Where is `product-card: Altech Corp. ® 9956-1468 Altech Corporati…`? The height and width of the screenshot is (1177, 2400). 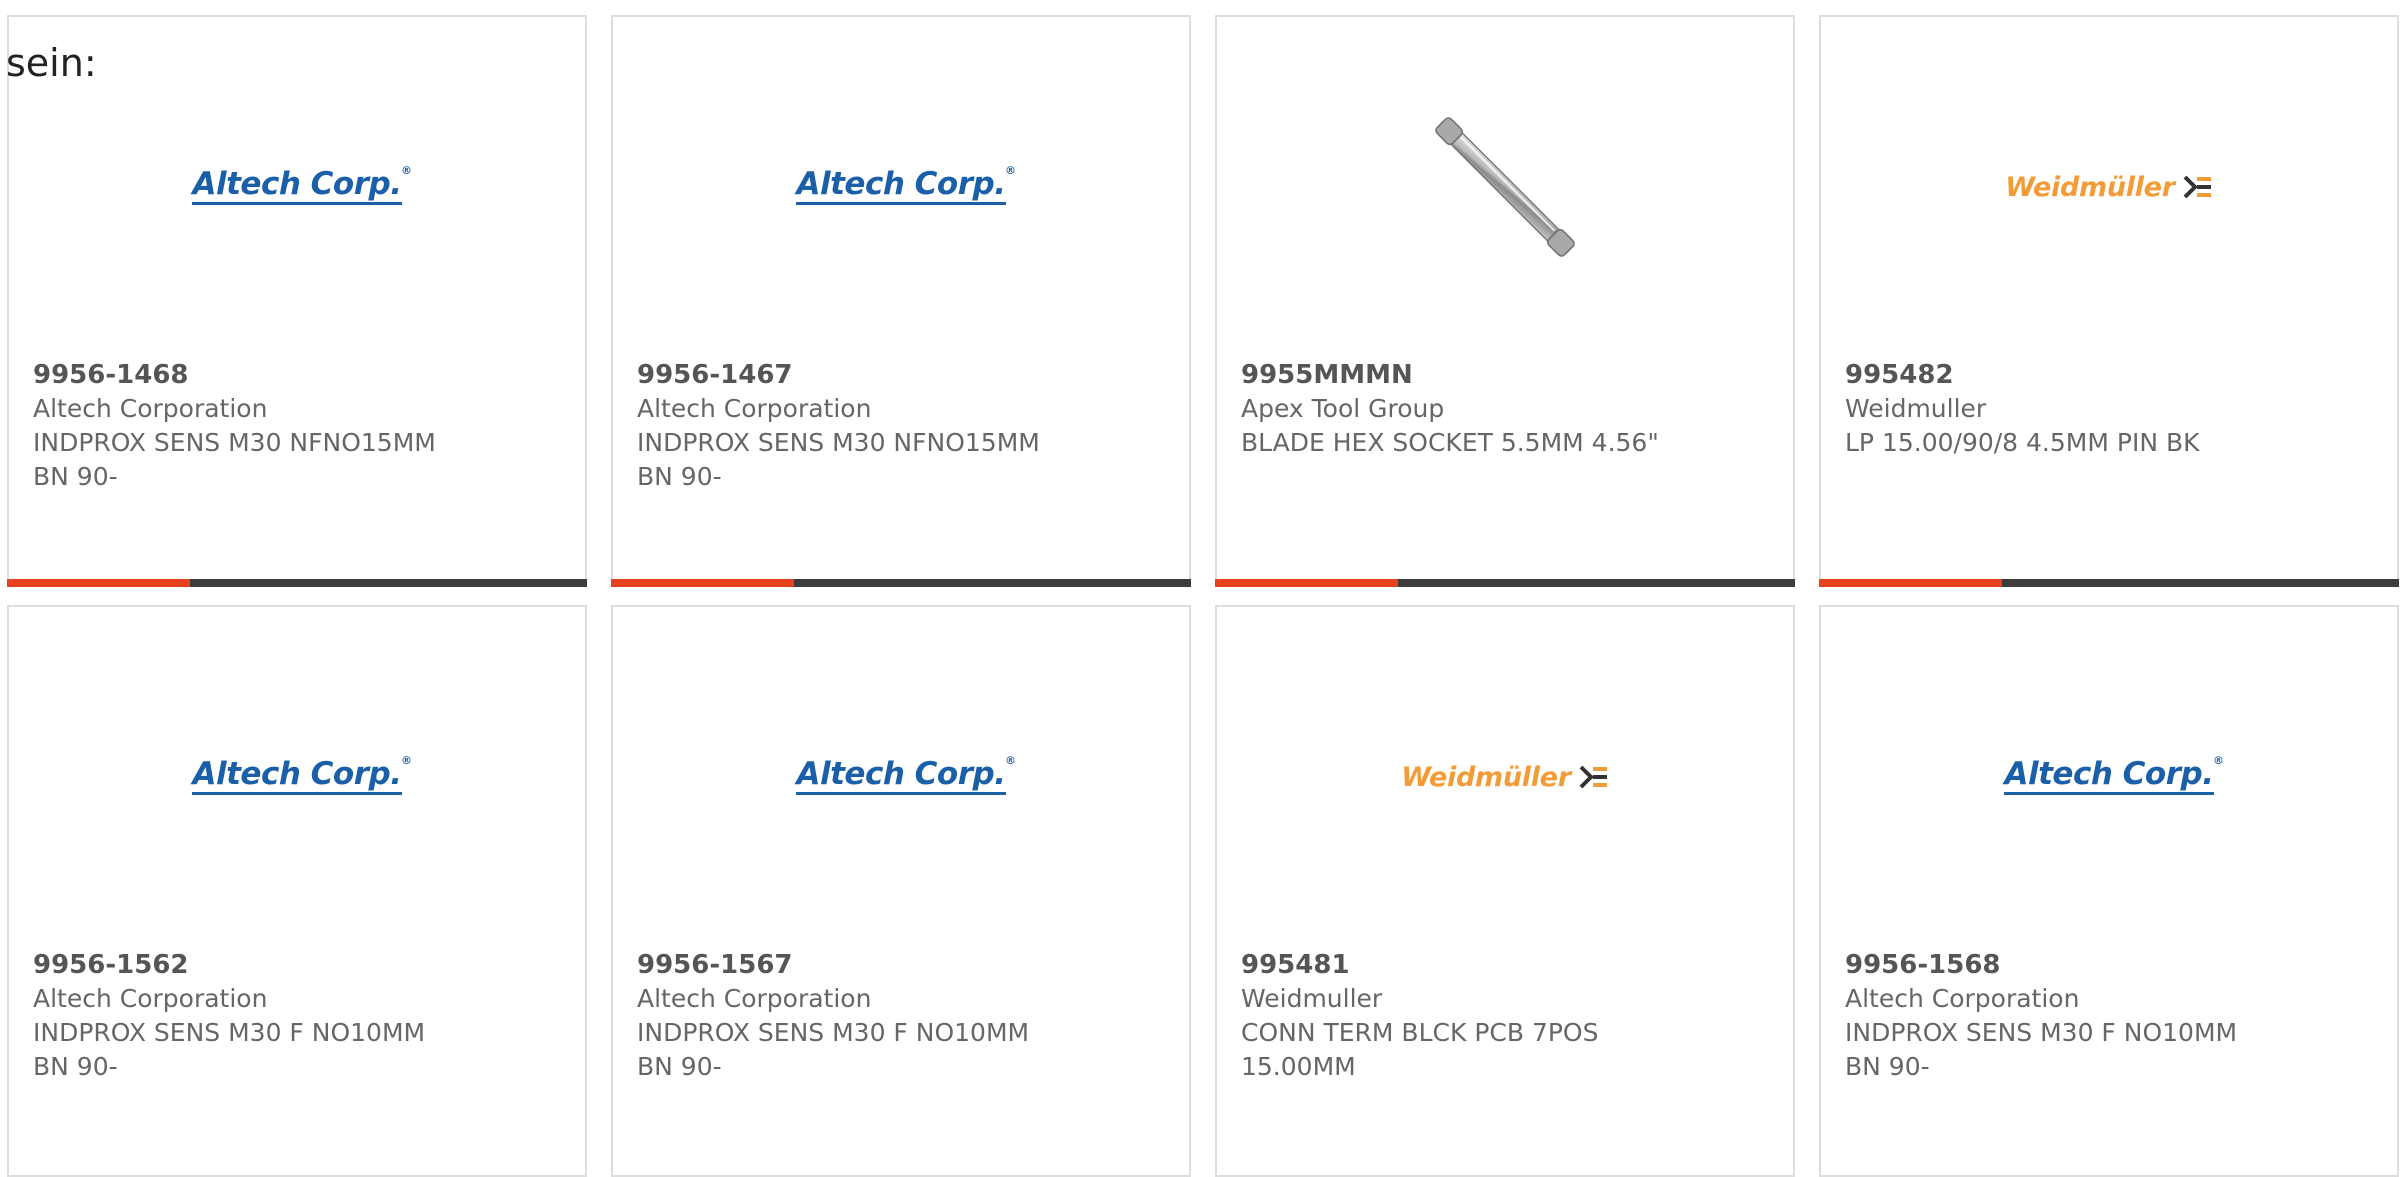
product-card: Altech Corp. ® 9956-1468 Altech Corporati… is located at coordinates (297, 301).